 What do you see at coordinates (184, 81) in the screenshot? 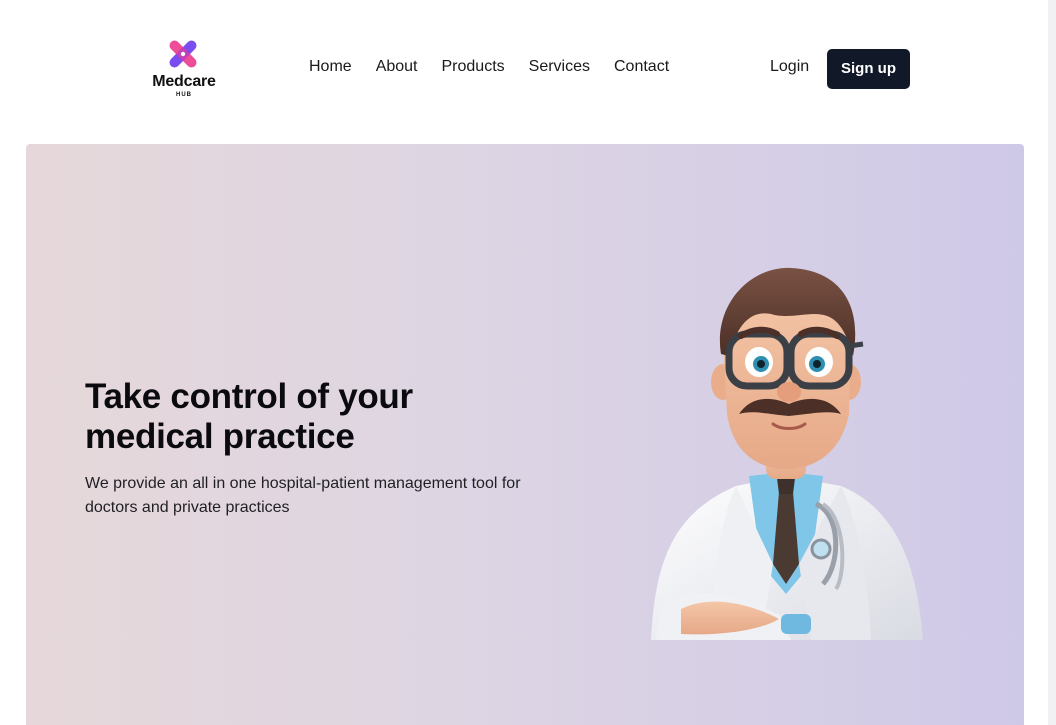
I see `brand-name: Medcare` at bounding box center [184, 81].